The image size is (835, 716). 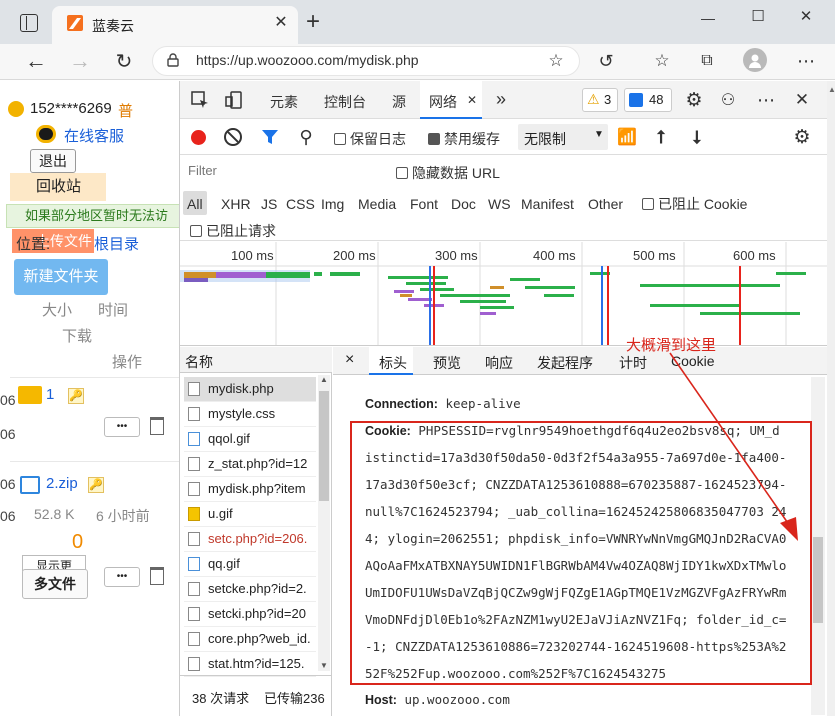 I want to click on request-row: stat.htm?id=125., so click(x=250, y=664).